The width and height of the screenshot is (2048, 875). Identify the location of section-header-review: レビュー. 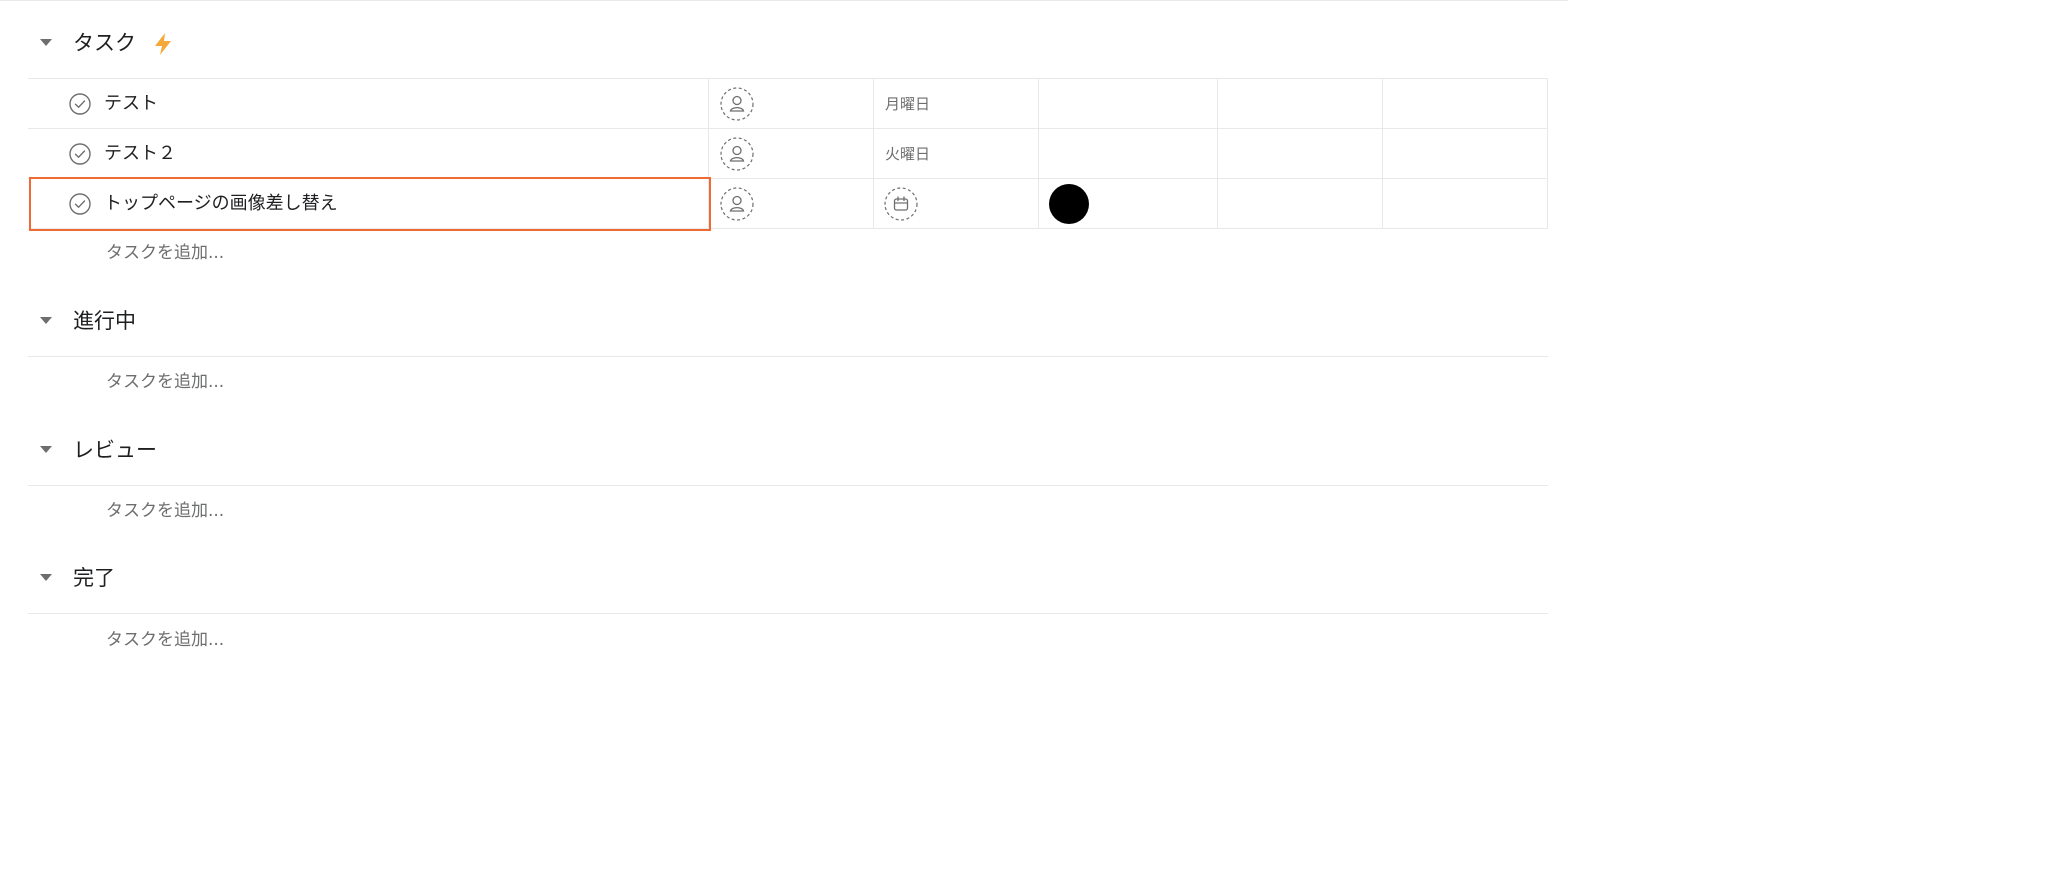
(788, 447).